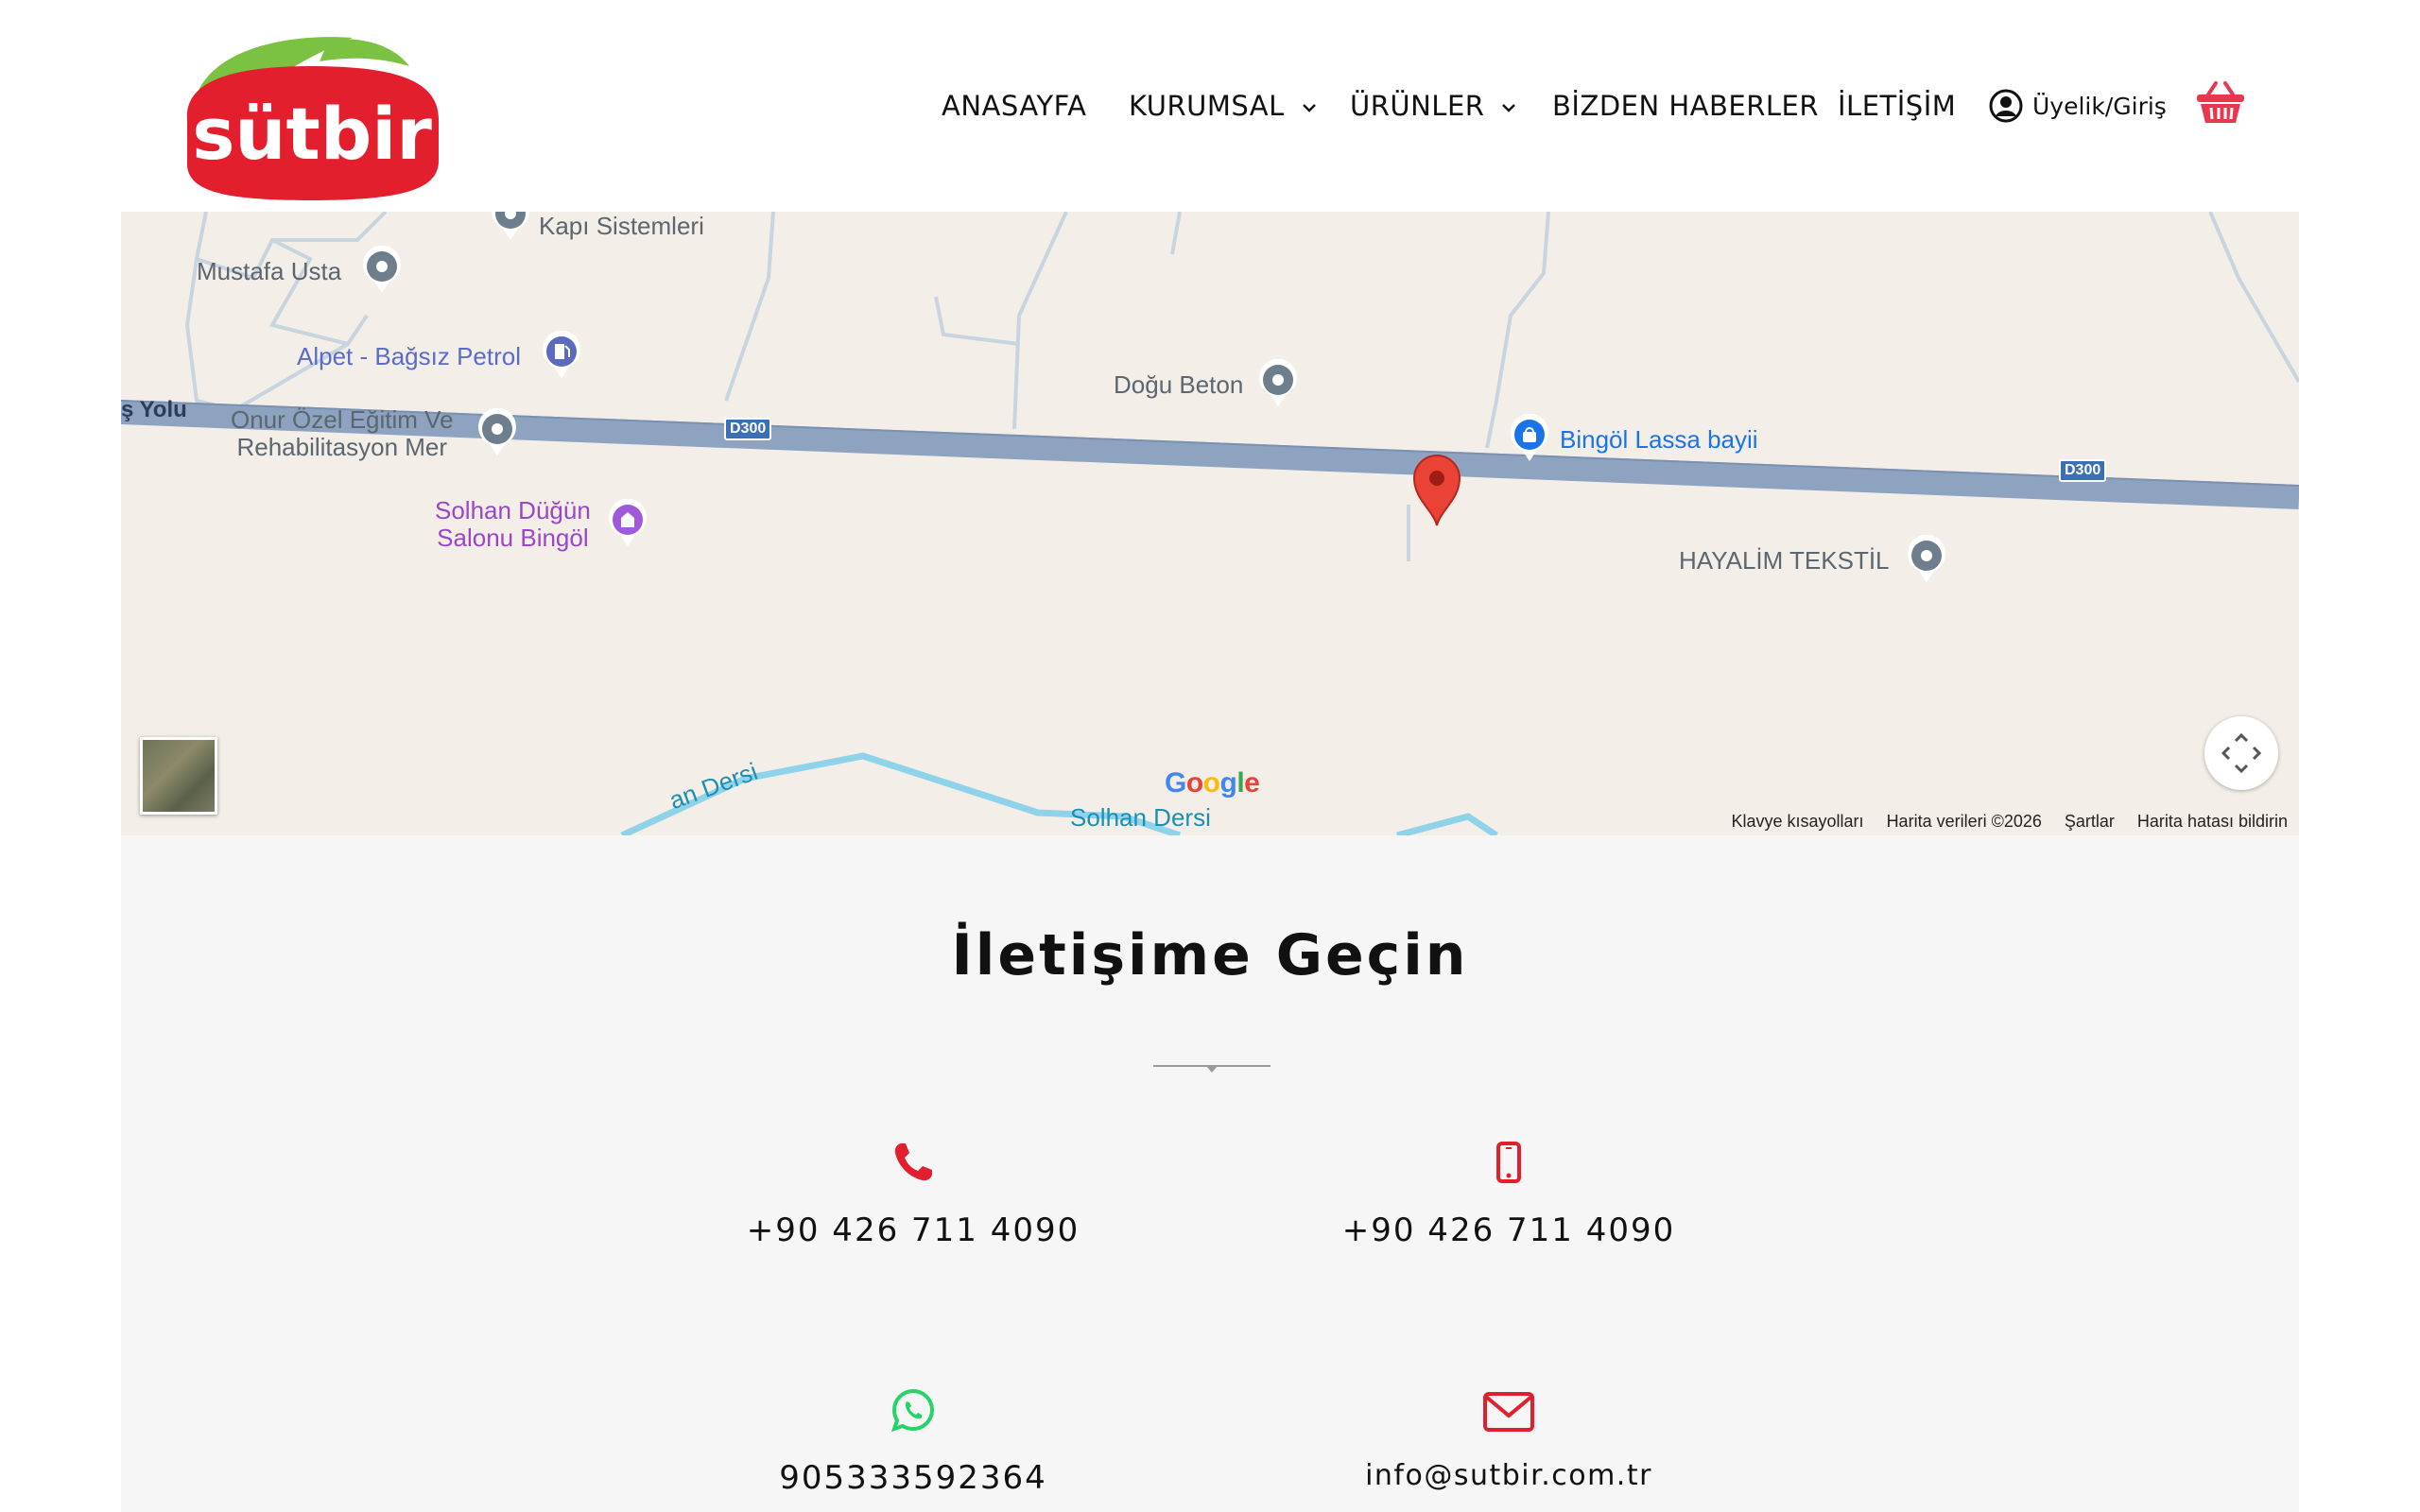  What do you see at coordinates (178, 776) in the screenshot?
I see `satellite-toggle` at bounding box center [178, 776].